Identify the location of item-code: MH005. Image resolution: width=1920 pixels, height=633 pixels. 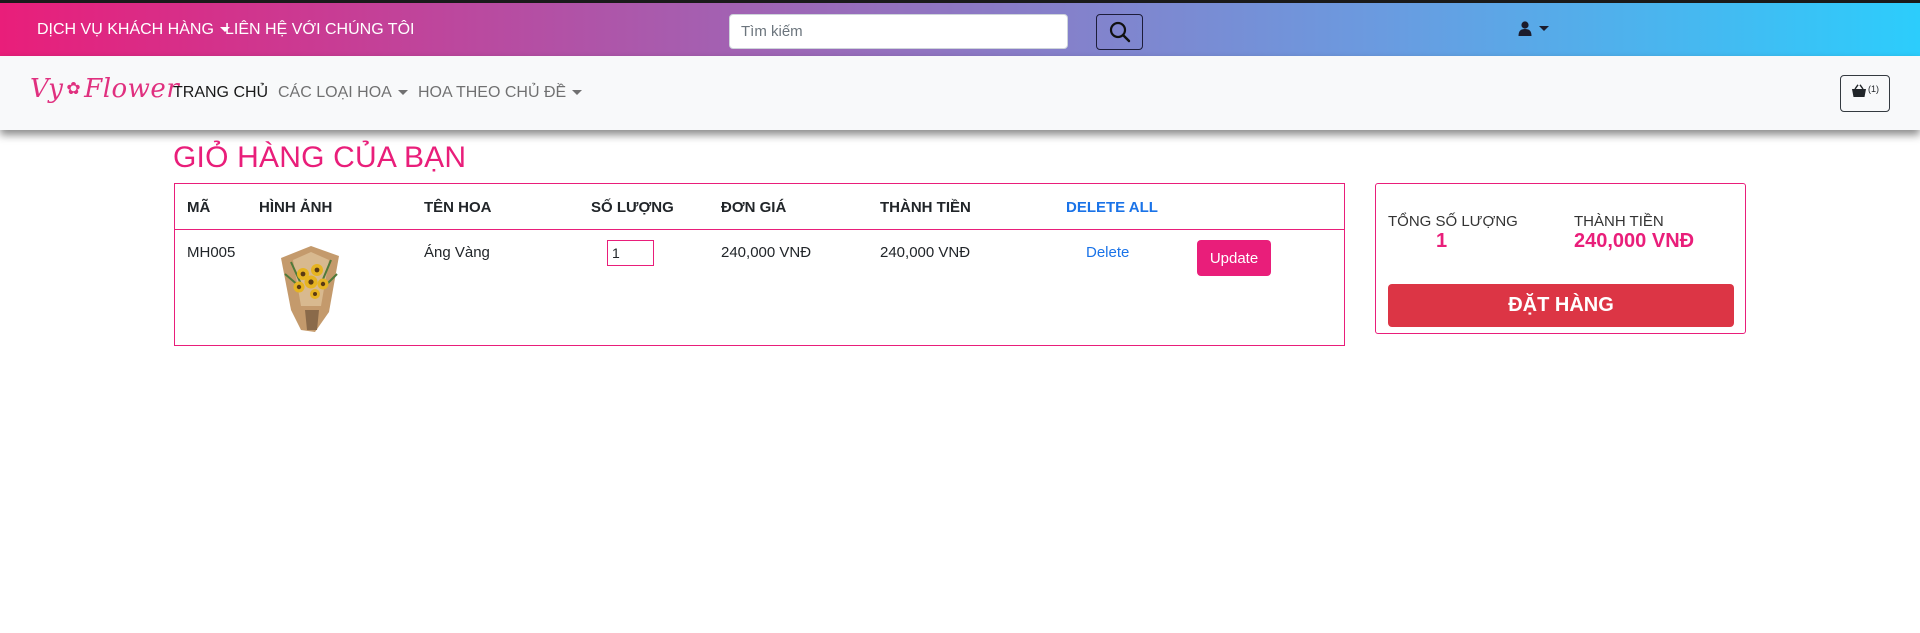
(211, 252).